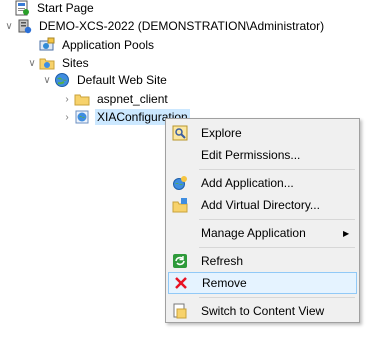 The width and height of the screenshot is (382, 350). I want to click on tree-item-application-pools: Application Pools, so click(97, 45).